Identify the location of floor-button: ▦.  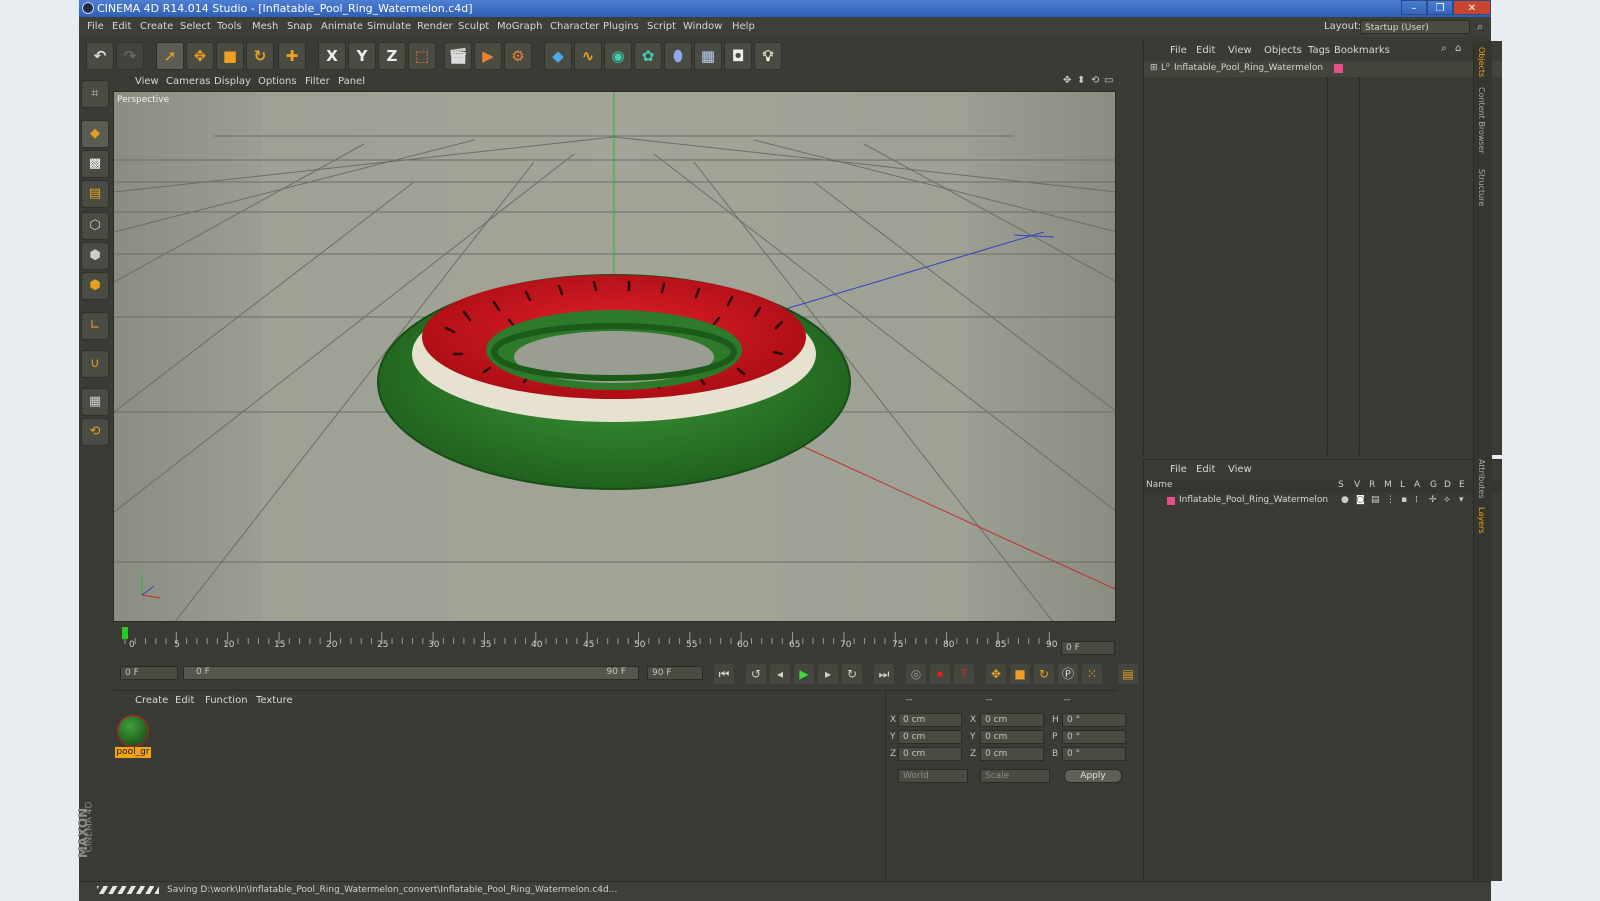
(708, 56).